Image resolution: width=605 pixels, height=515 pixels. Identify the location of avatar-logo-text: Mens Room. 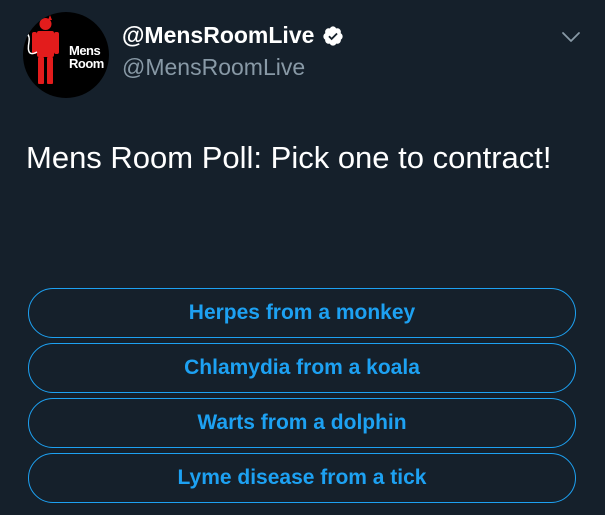
(86, 57).